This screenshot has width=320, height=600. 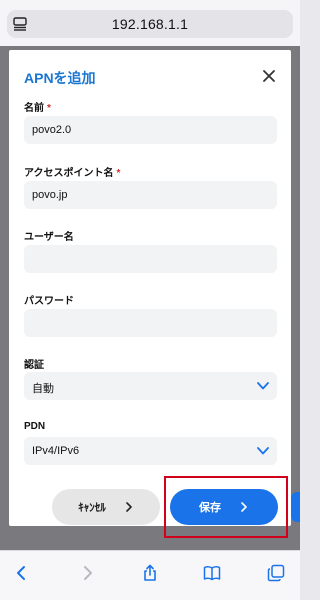 I want to click on browser-url-bar: 192.168.1.1, so click(x=150, y=23).